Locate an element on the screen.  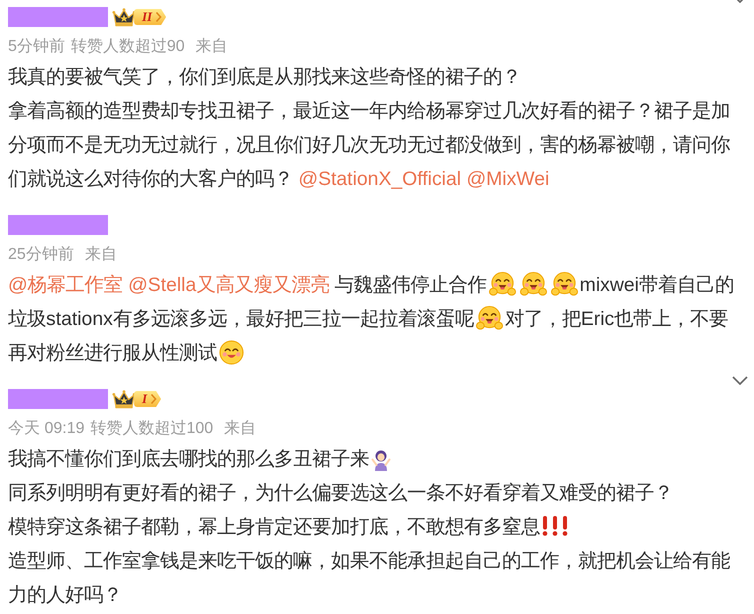
level-badge: II is located at coordinates (150, 17).